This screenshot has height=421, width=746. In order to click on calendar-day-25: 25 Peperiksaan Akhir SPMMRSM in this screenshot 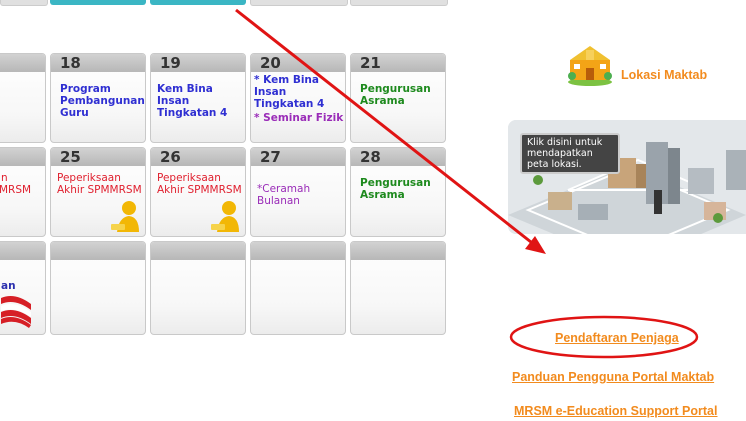, I will do `click(98, 192)`.